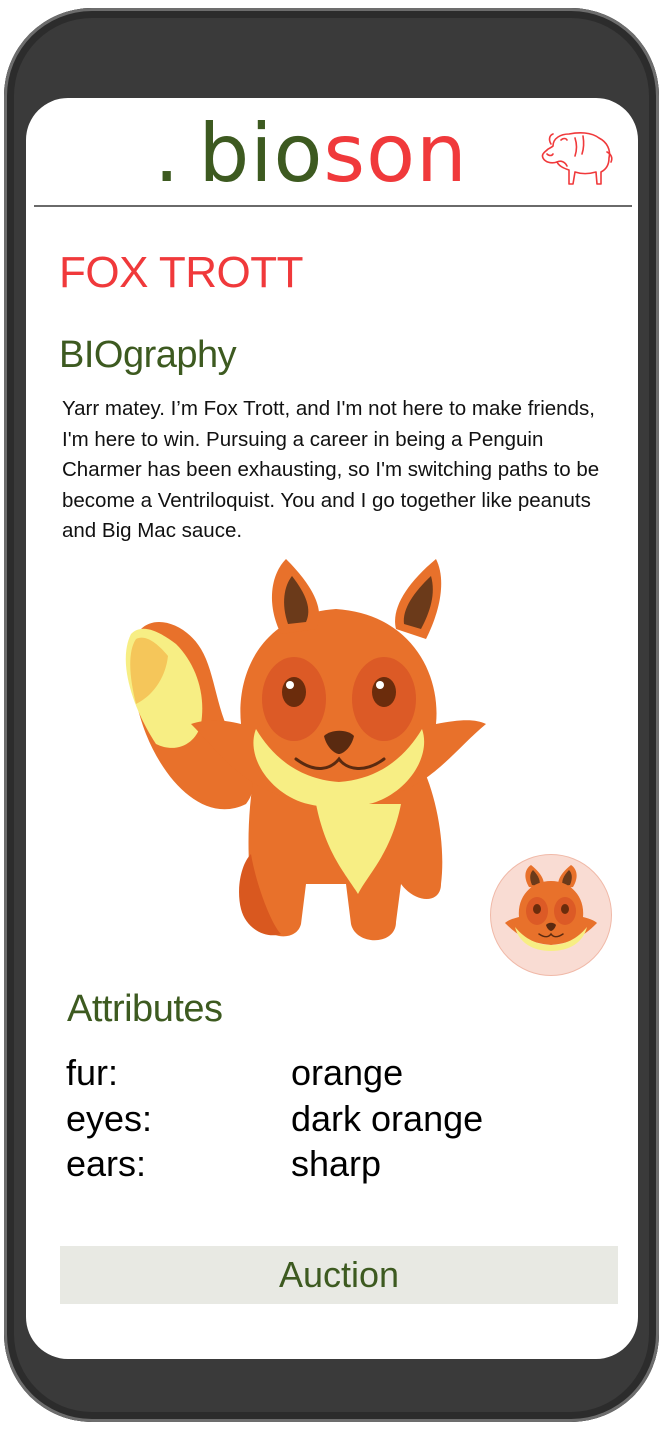  What do you see at coordinates (333, 206) in the screenshot?
I see `header-divider` at bounding box center [333, 206].